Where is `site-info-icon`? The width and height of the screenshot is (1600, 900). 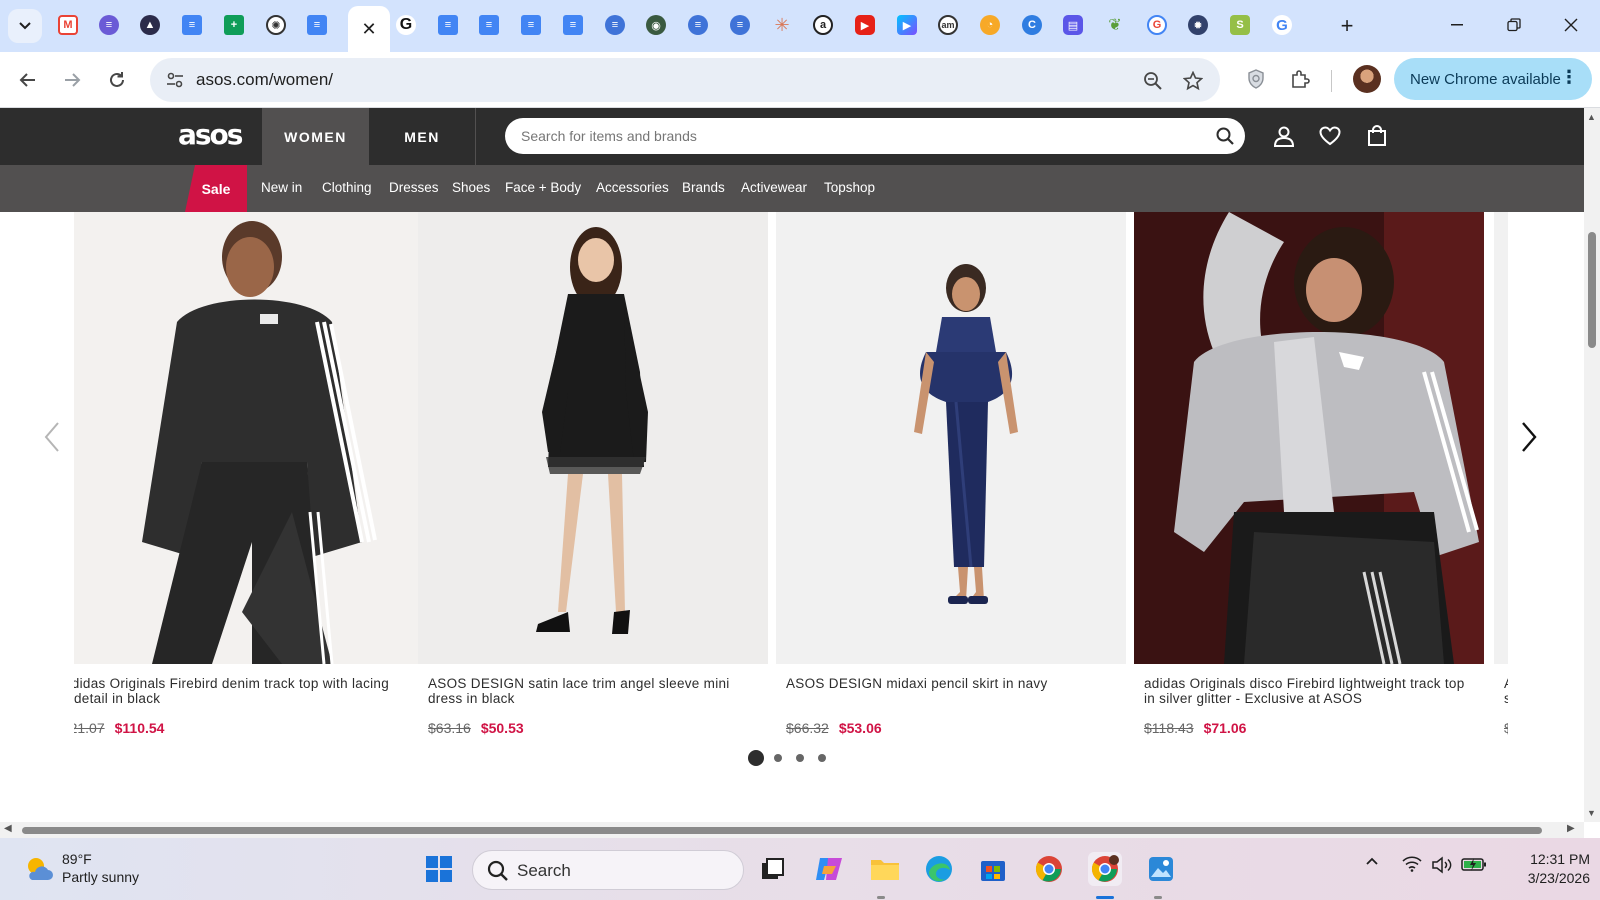
site-info-icon is located at coordinates (175, 80).